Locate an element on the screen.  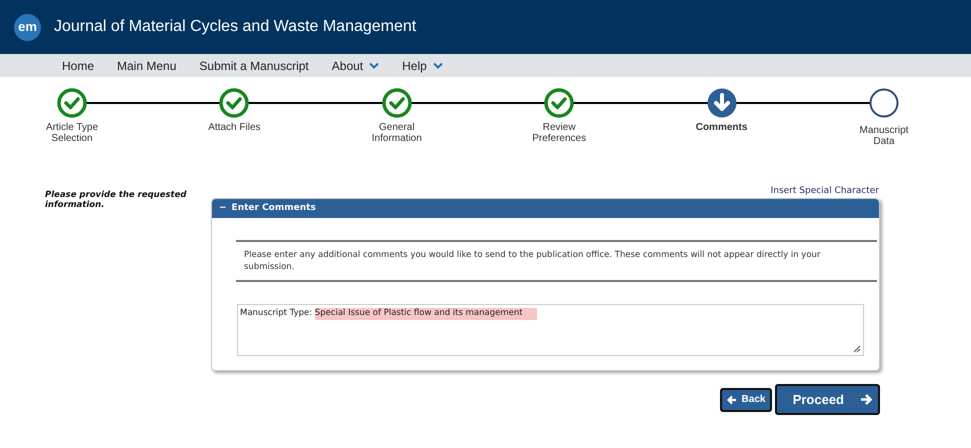
nav-link: Help is located at coordinates (422, 65).